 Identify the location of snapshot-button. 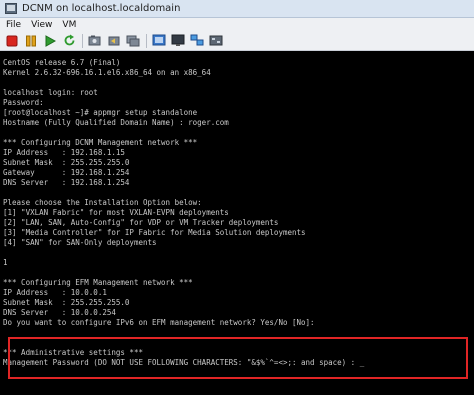
(95, 41).